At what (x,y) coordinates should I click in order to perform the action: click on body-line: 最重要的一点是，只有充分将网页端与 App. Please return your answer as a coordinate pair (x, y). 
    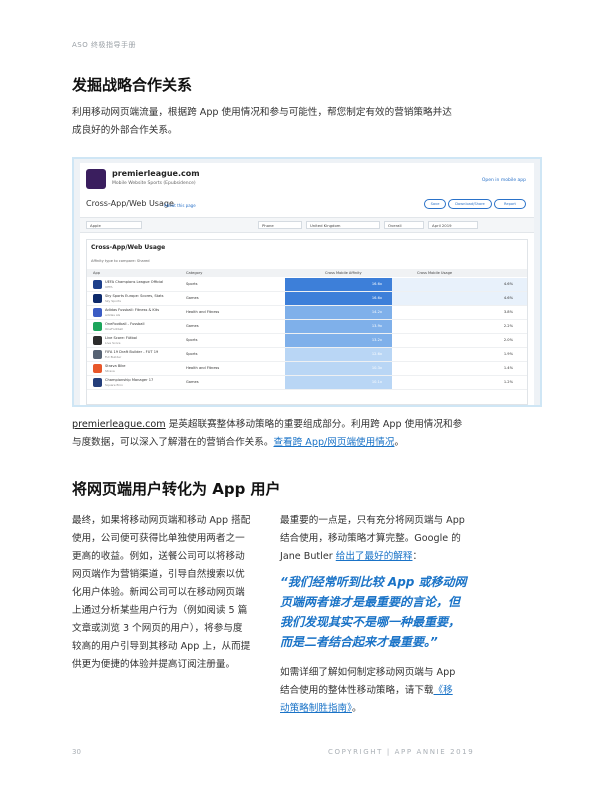
    Looking at the image, I should click on (372, 520).